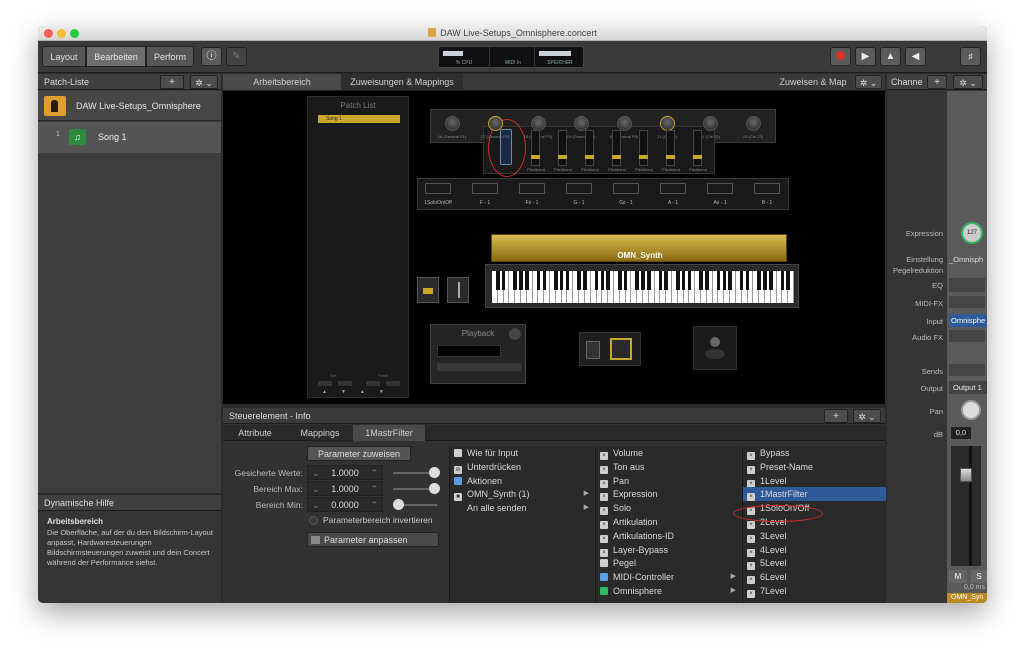 This screenshot has width=1024, height=653. Describe the element at coordinates (915, 56) in the screenshot. I see `speaker-button: ◀` at that location.